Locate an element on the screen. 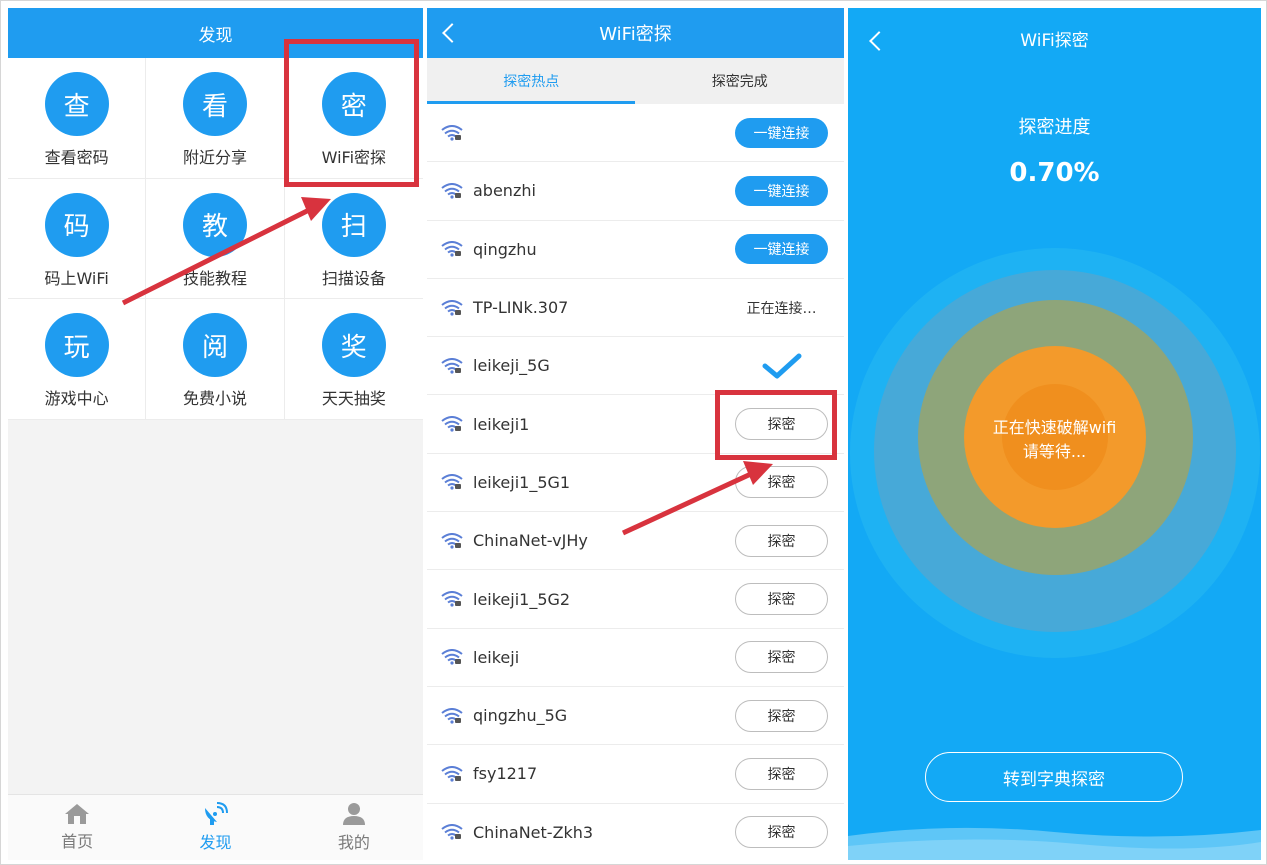  wifi-ssid: leikeji1 is located at coordinates (501, 424).